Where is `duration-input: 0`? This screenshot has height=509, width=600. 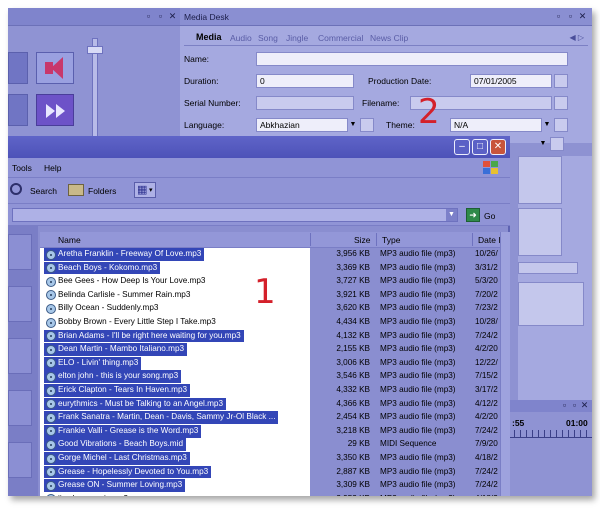
duration-input: 0 is located at coordinates (305, 81).